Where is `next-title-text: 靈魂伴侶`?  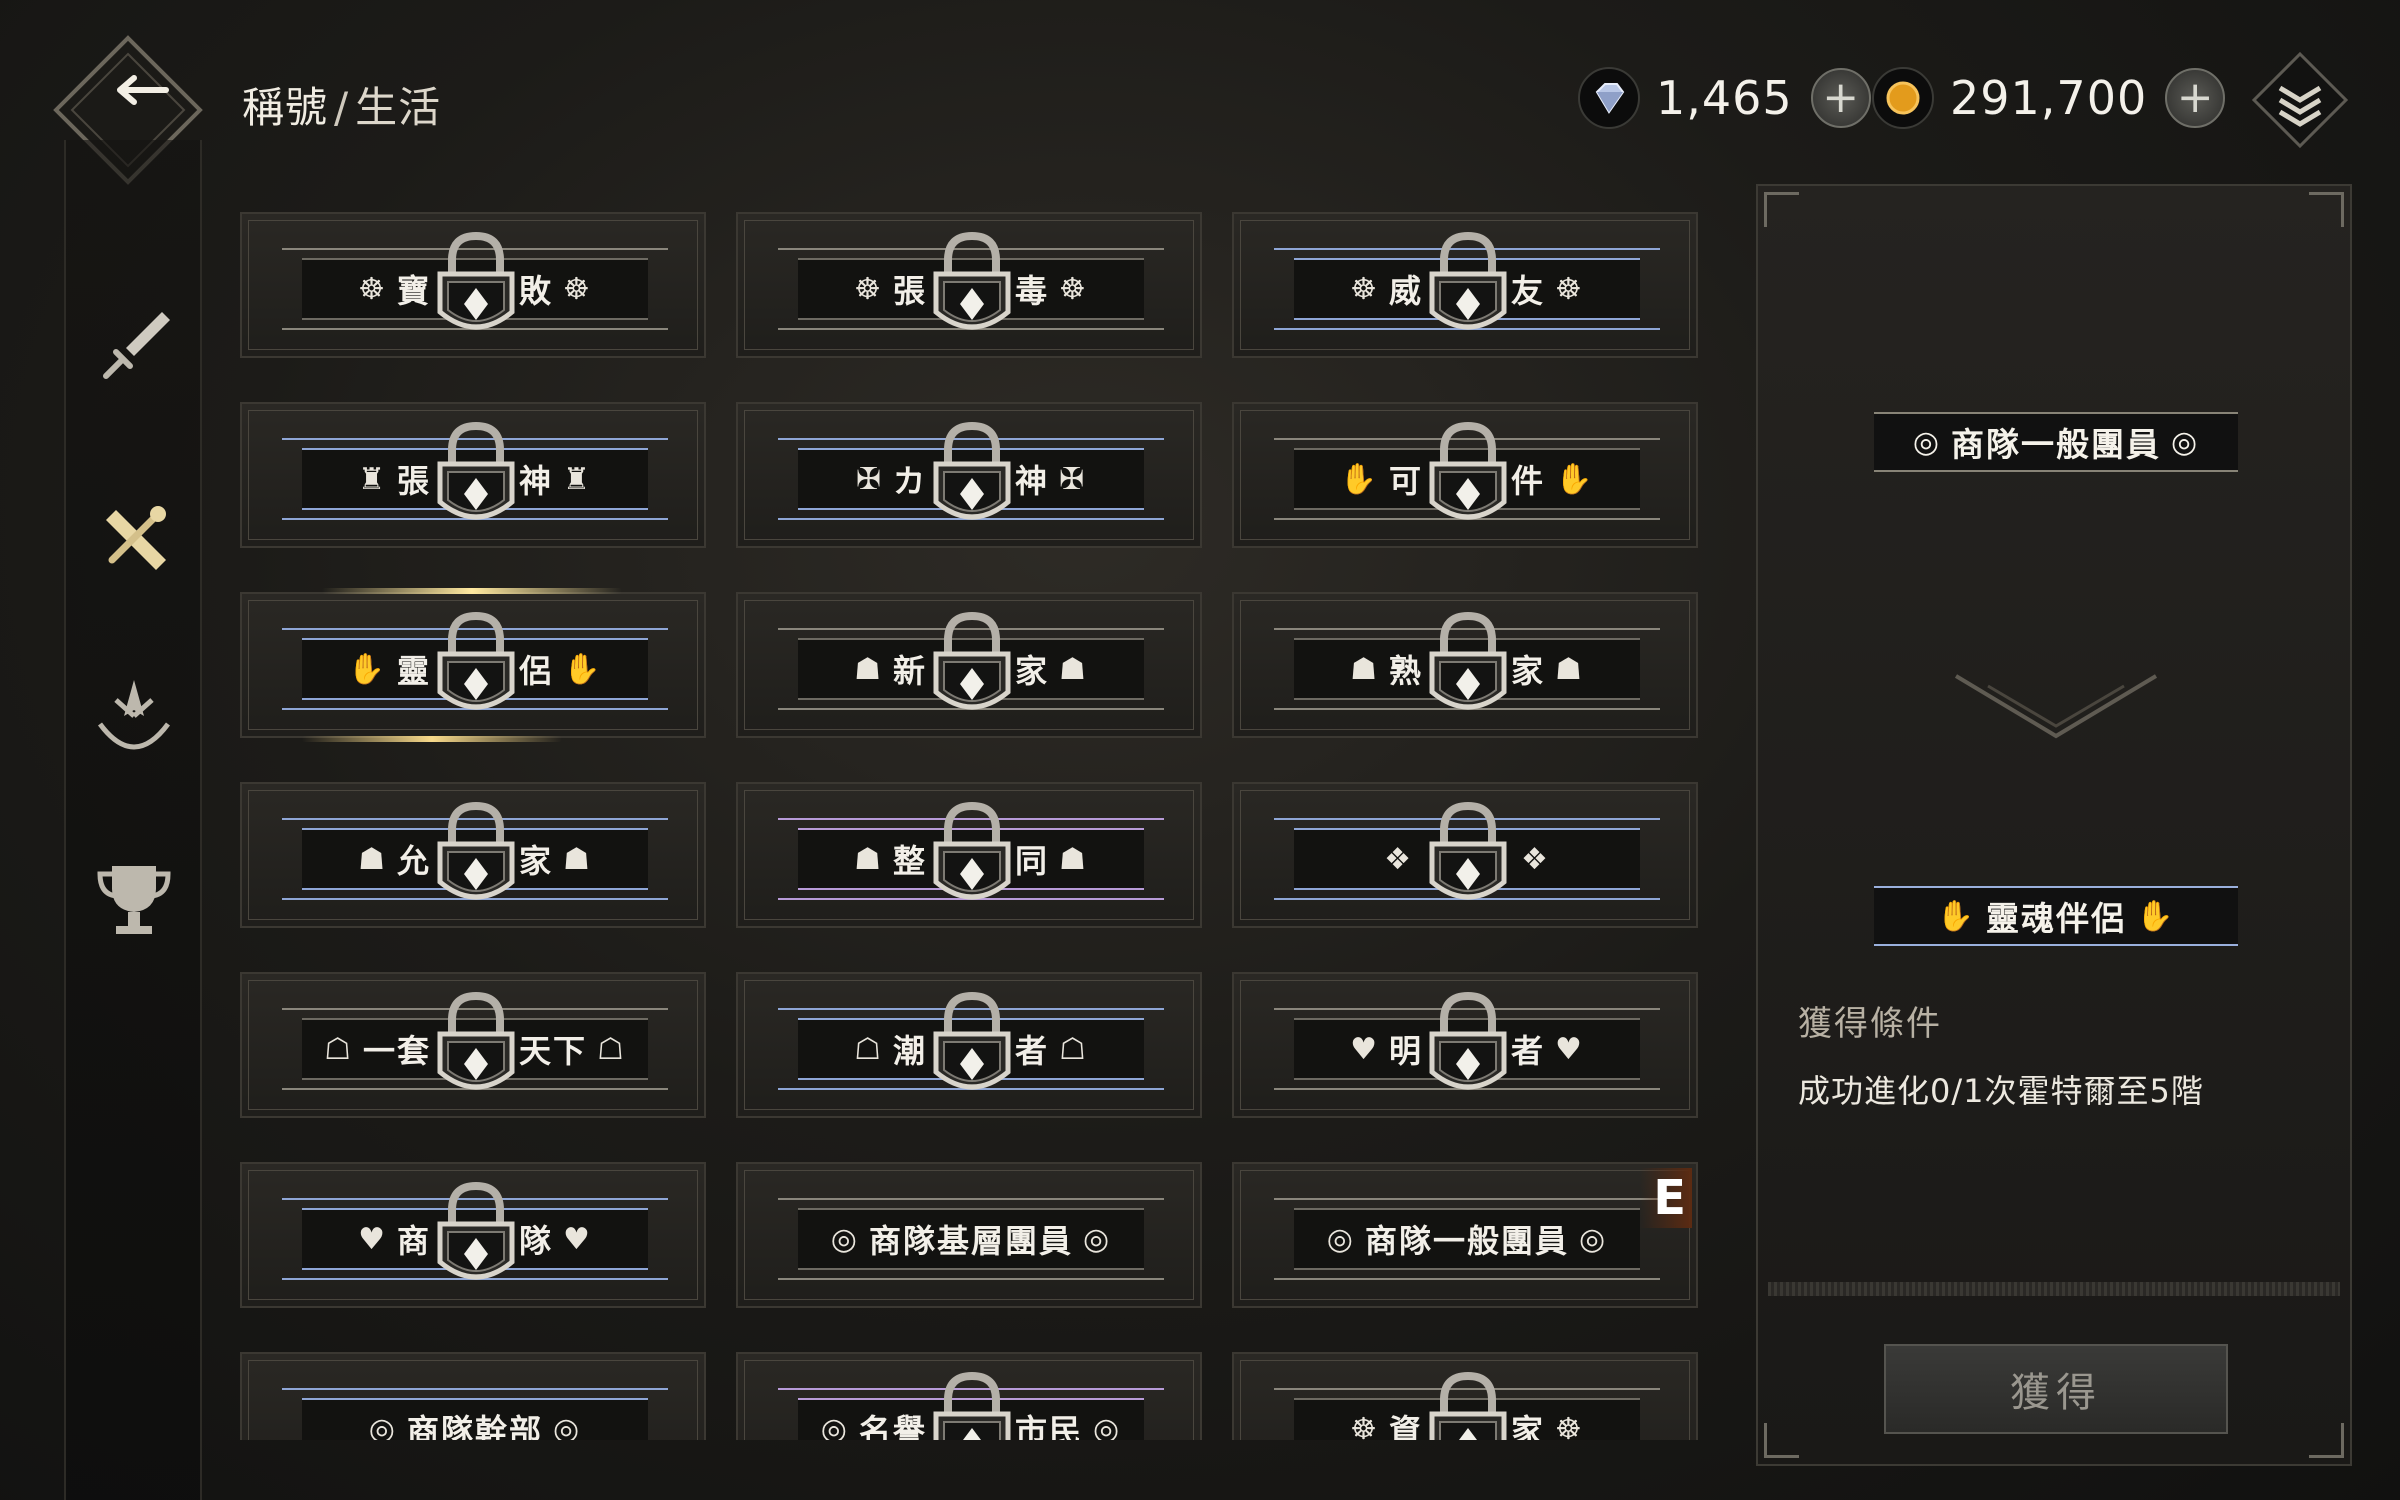 next-title-text: 靈魂伴侶 is located at coordinates (2056, 918).